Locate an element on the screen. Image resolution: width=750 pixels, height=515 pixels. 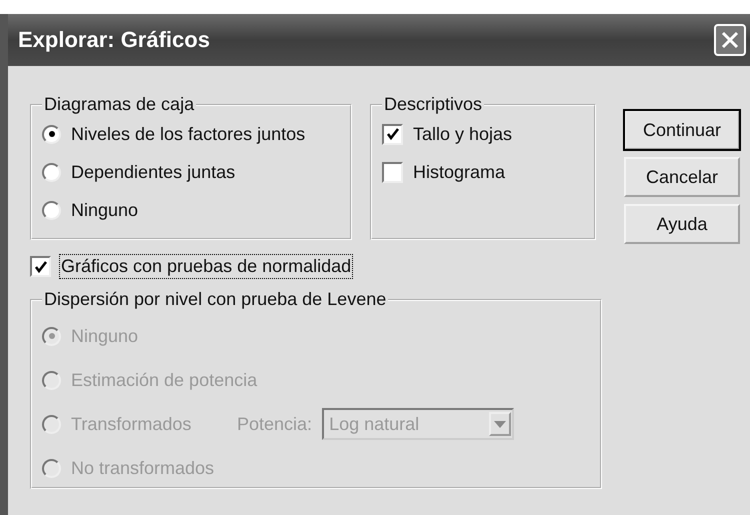
checkbox-label: Gráficos con pruebas de normalidad is located at coordinates (206, 266).